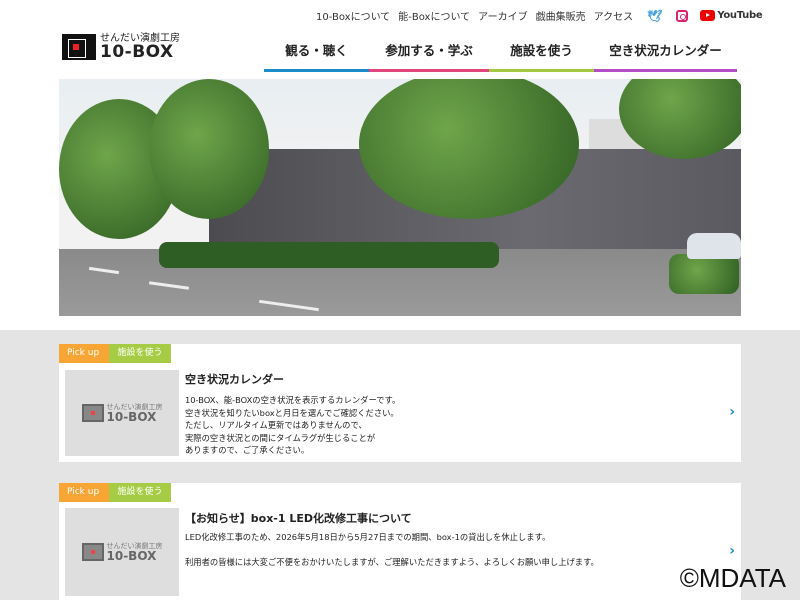 The height and width of the screenshot is (600, 800). Describe the element at coordinates (429, 56) in the screenshot. I see `nav-participate-learn: 参加する・学ぶ` at that location.